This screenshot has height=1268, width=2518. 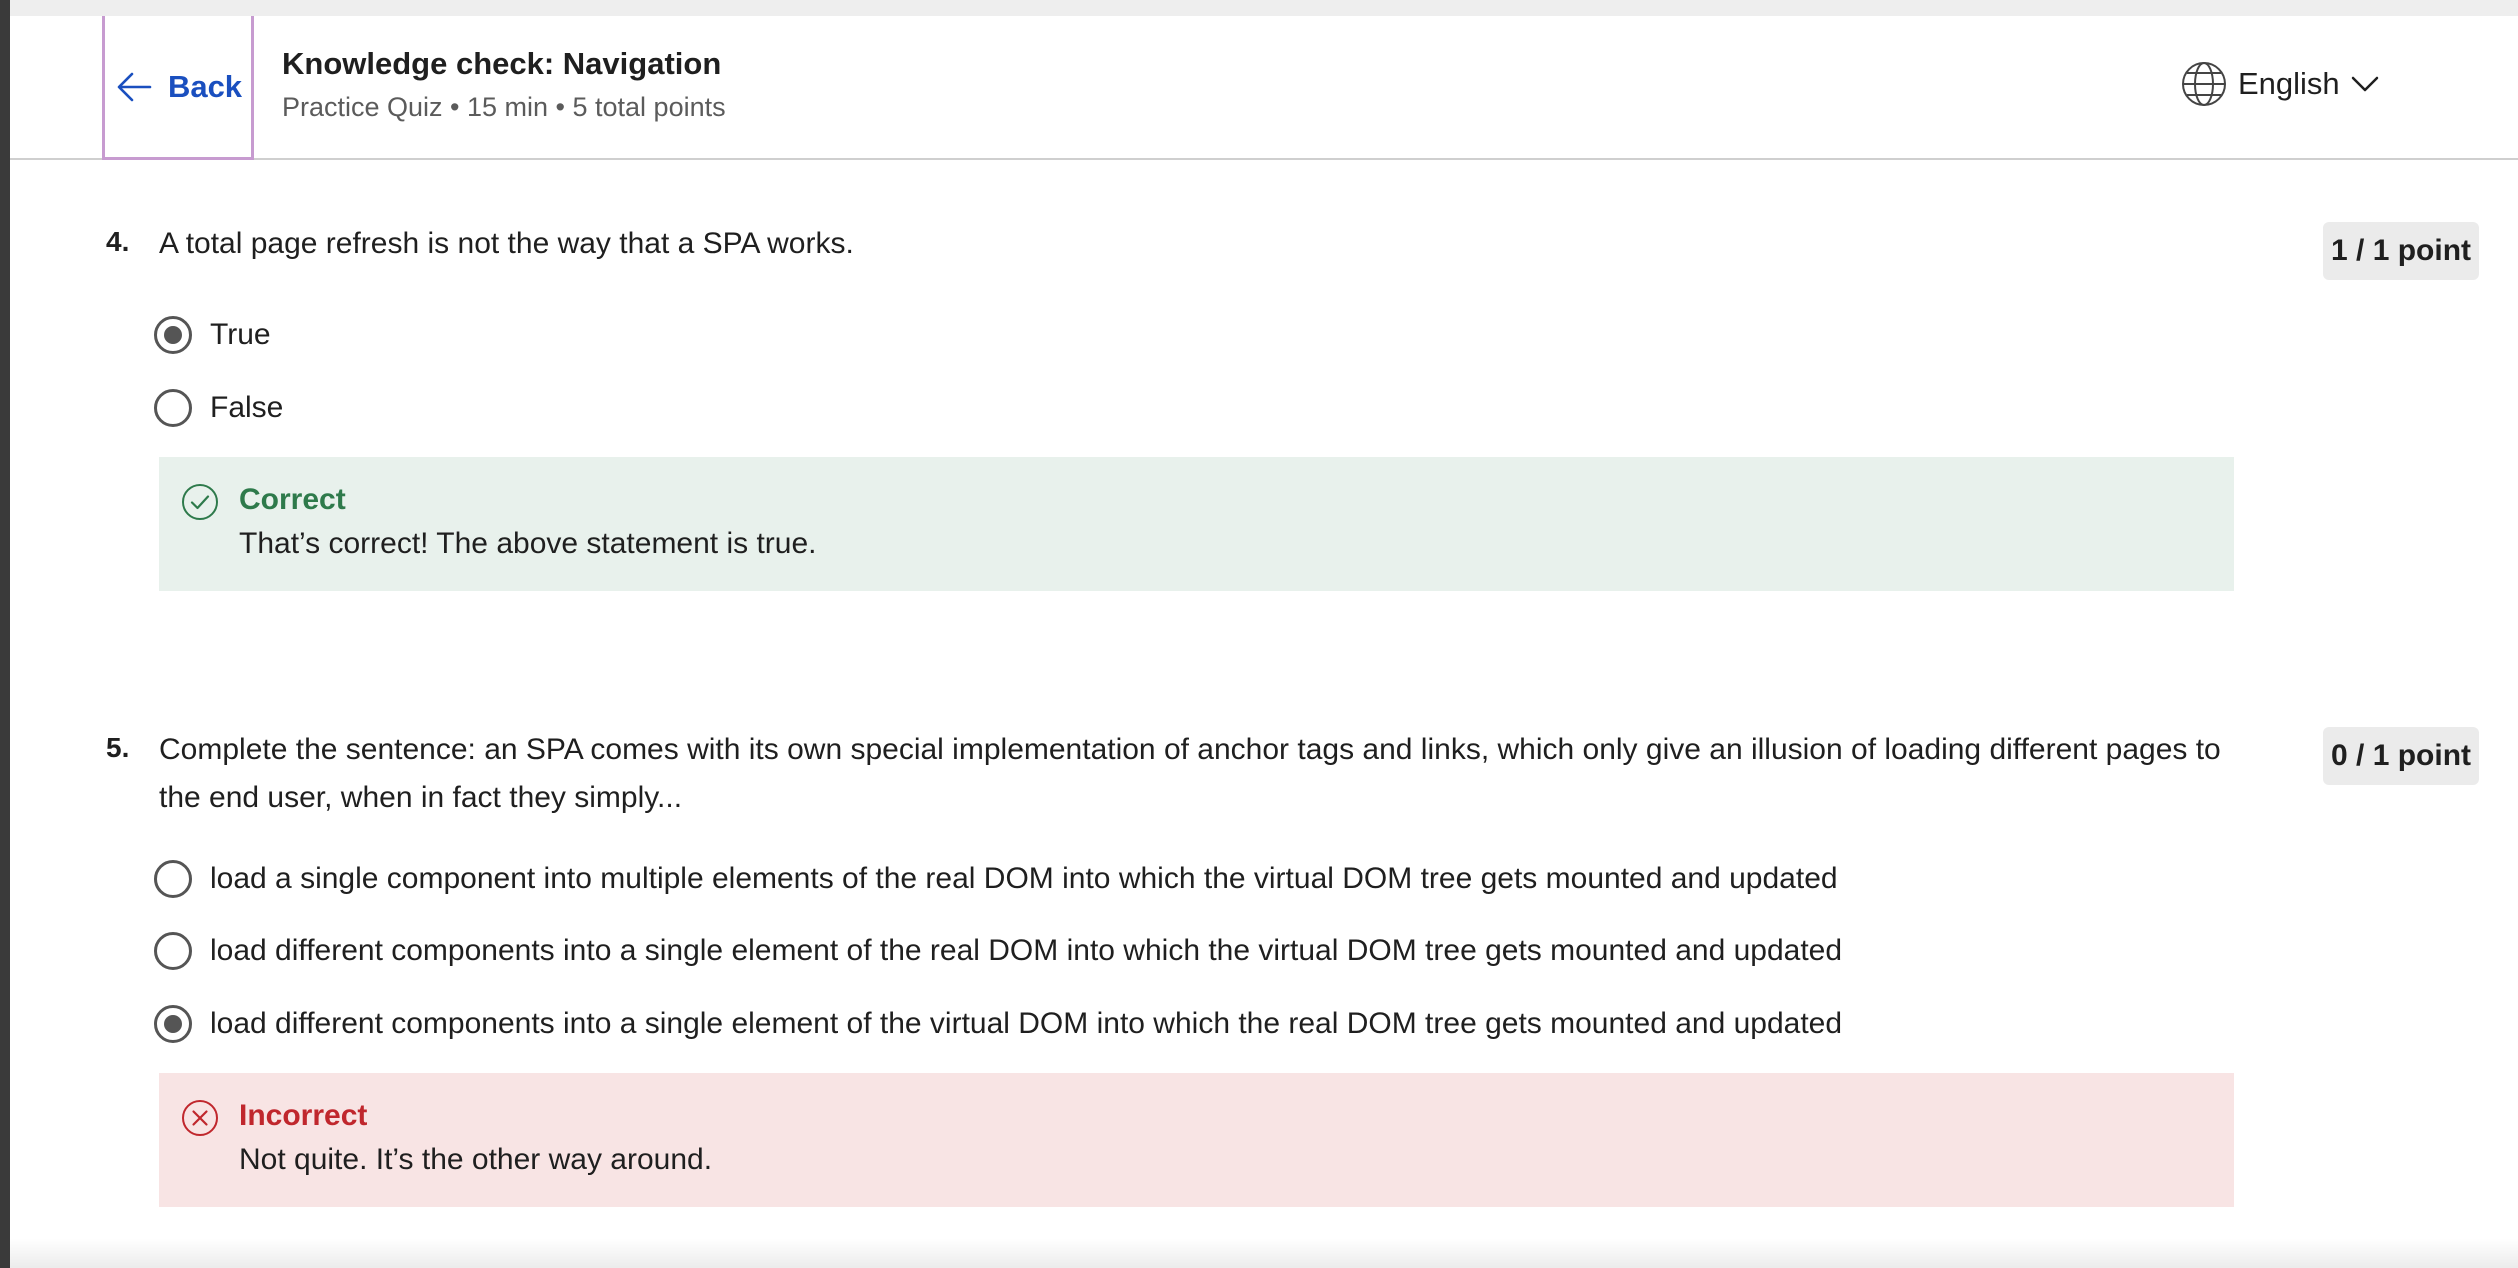 What do you see at coordinates (200, 502) in the screenshot?
I see `check-circle-icon` at bounding box center [200, 502].